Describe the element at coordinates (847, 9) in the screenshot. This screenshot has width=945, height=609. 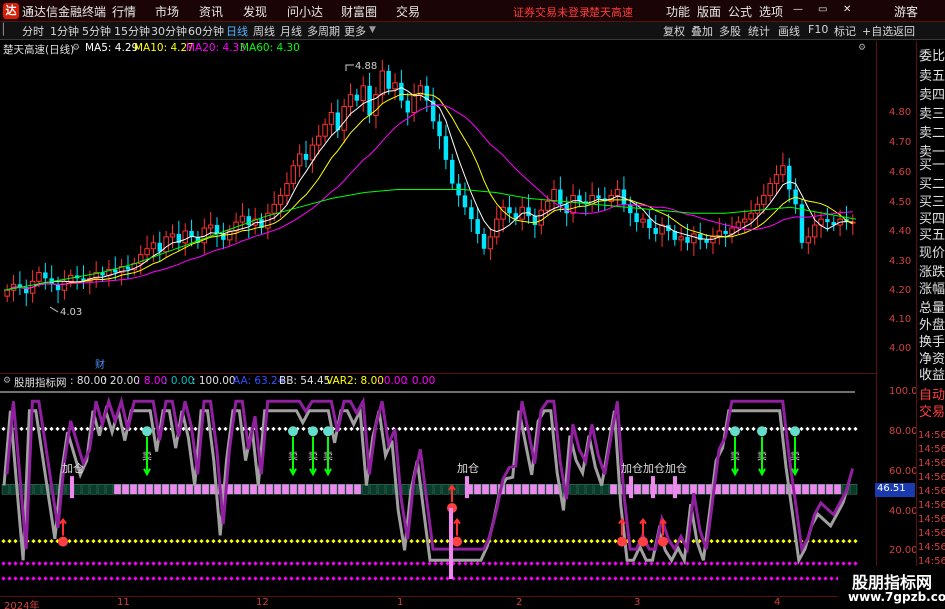
I see `window-close-icon: ✕` at that location.